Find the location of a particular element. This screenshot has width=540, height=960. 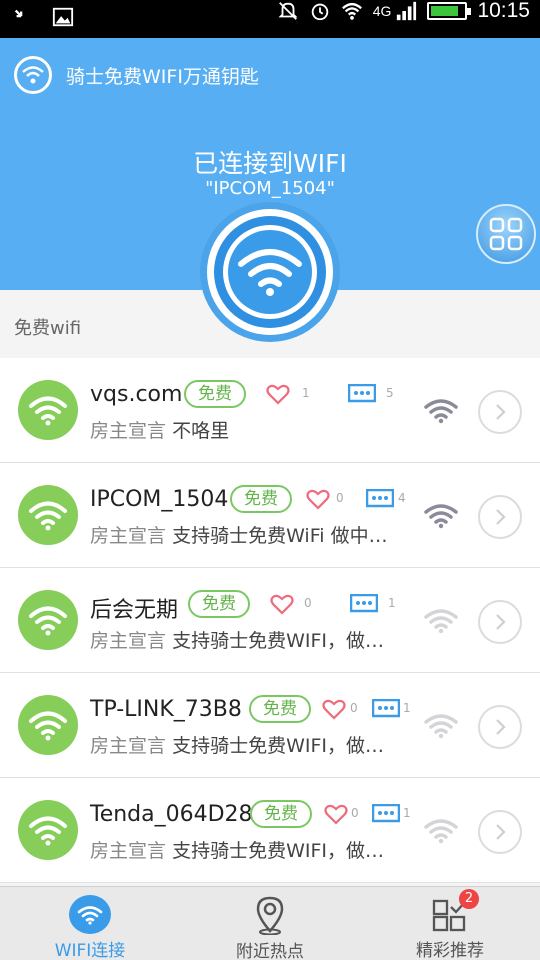

location-pin-icon is located at coordinates (270, 915).